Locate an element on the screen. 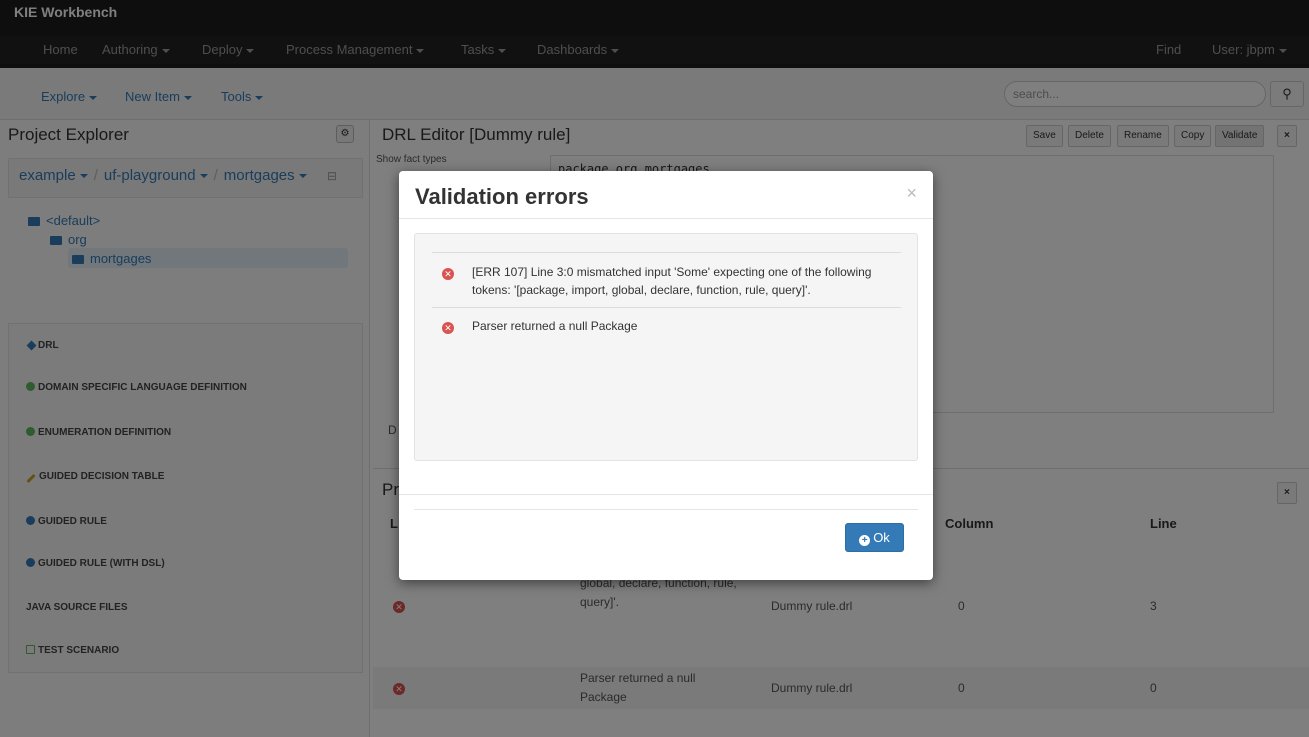 The width and height of the screenshot is (1309, 737). dialog-title: Validation errors is located at coordinates (502, 196).